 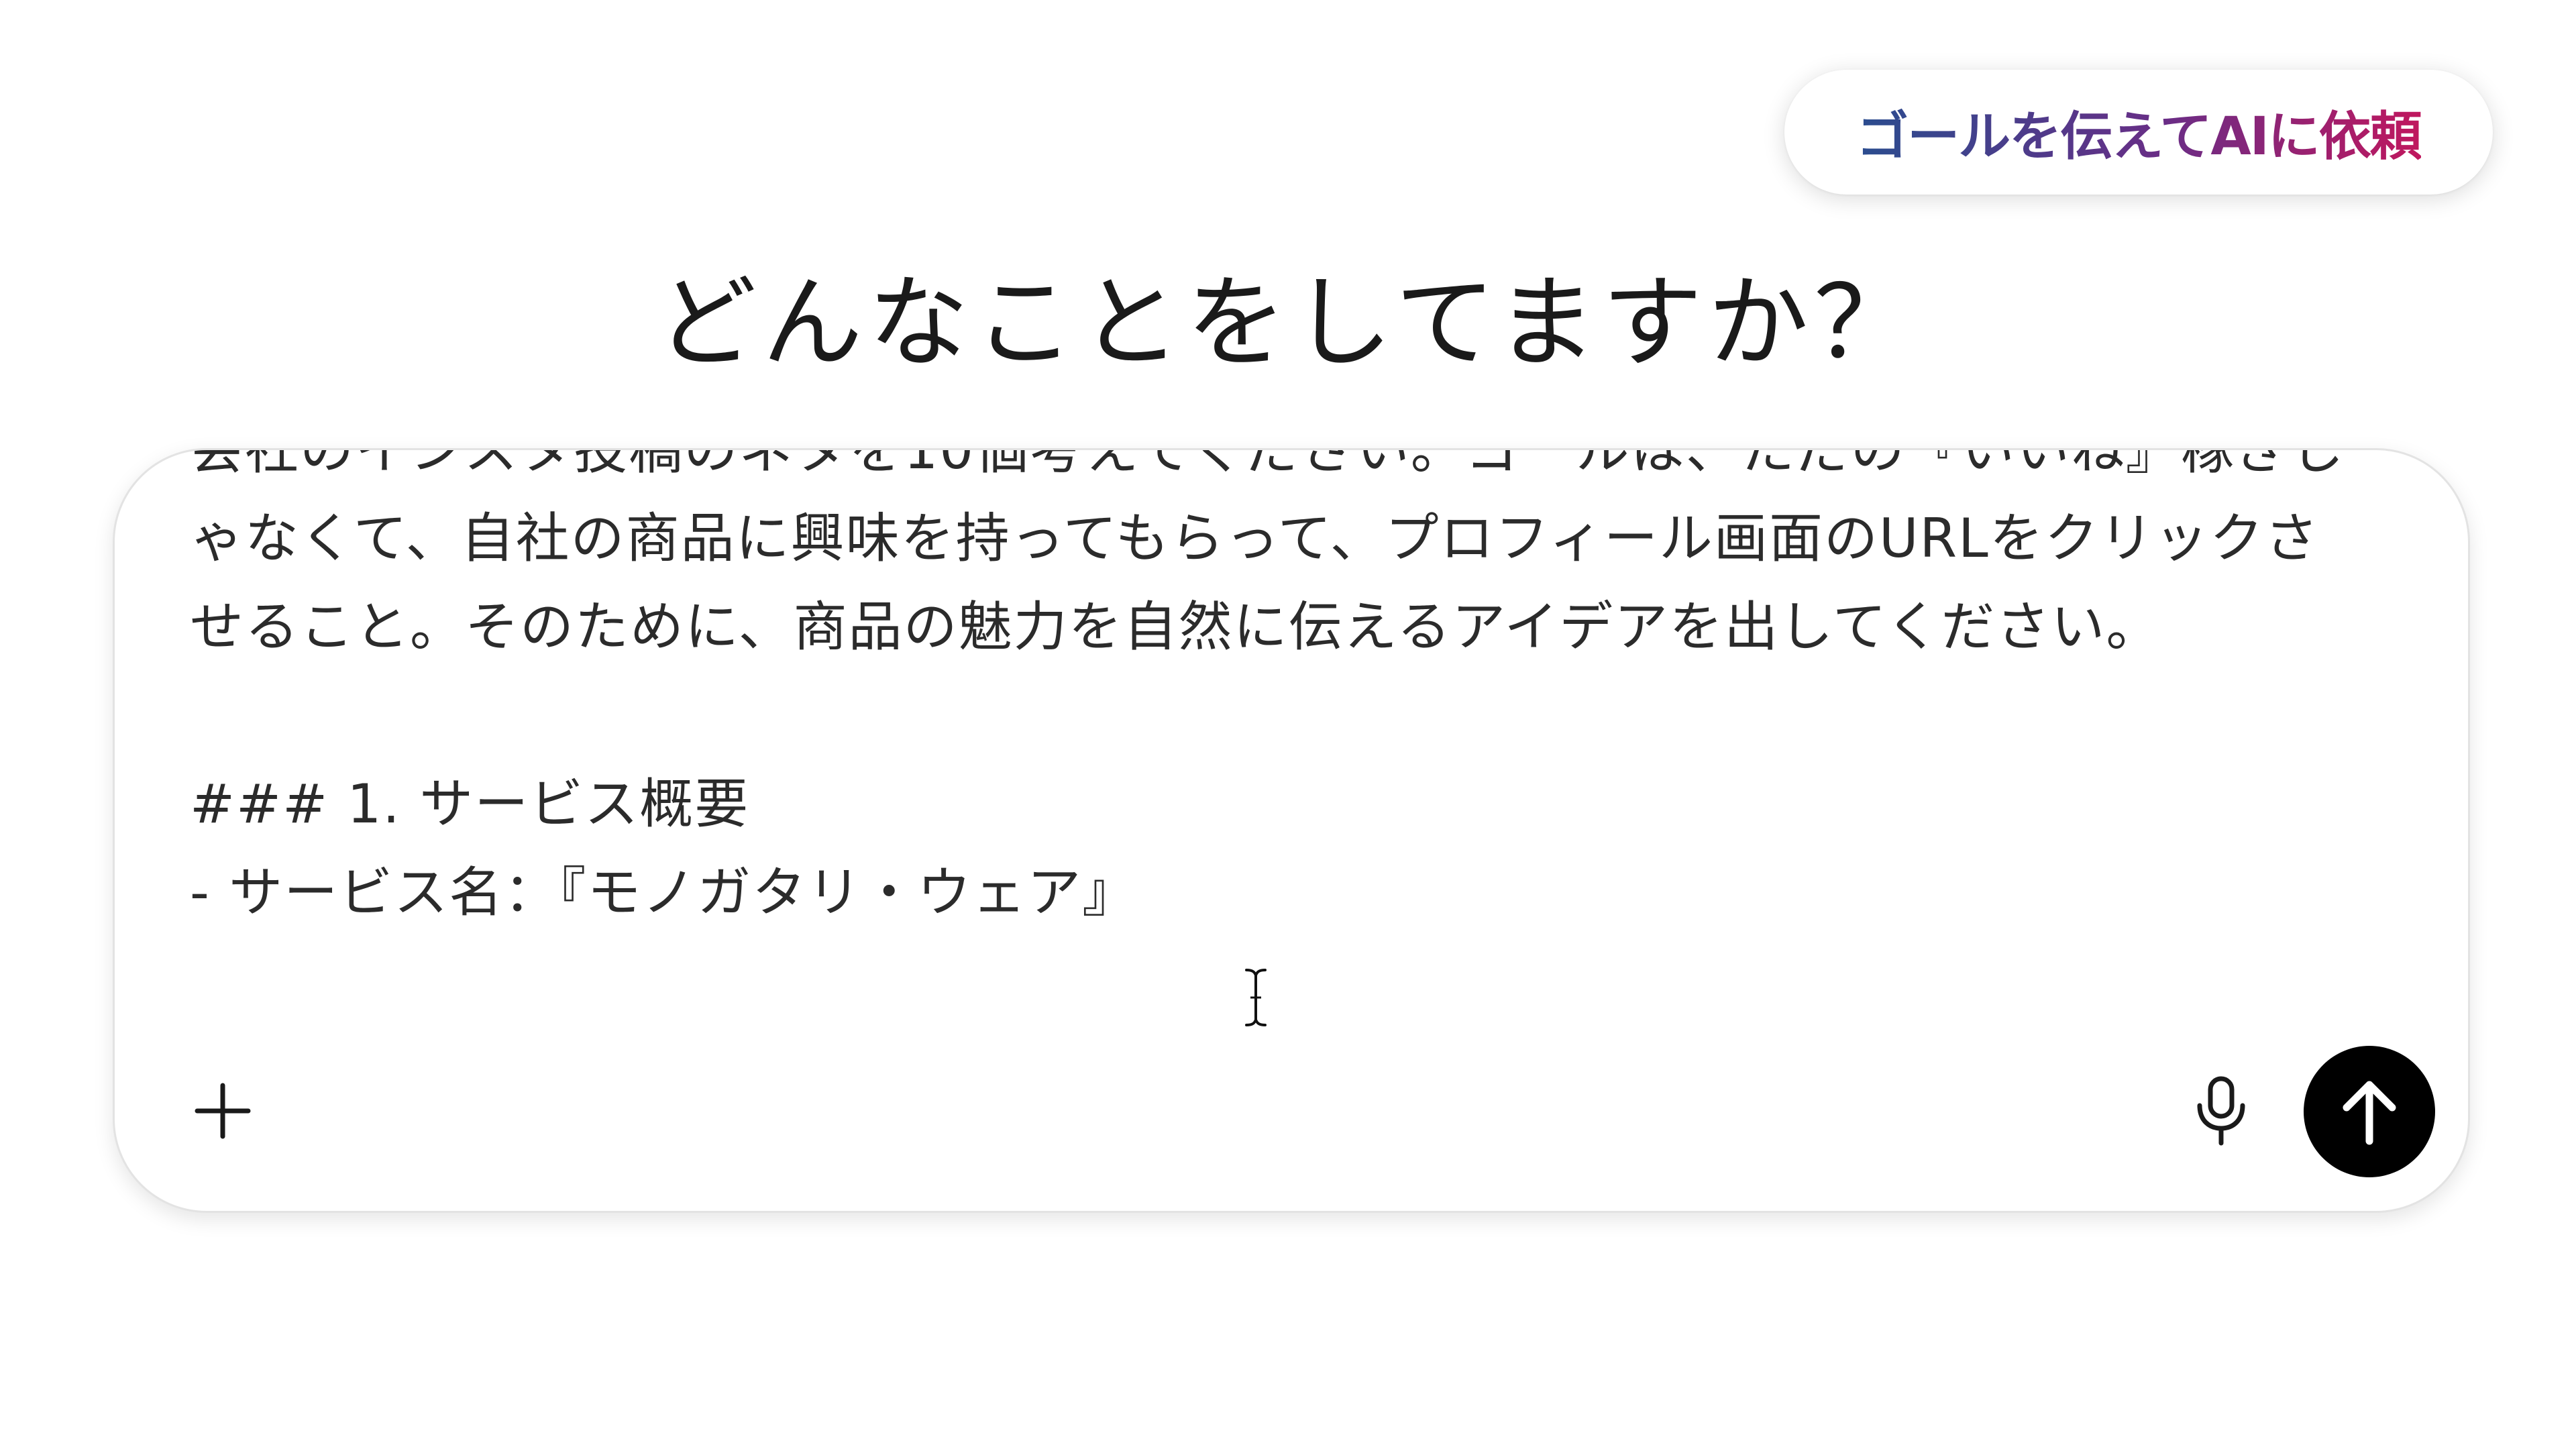 I want to click on arrow-up-icon, so click(x=2369, y=1113).